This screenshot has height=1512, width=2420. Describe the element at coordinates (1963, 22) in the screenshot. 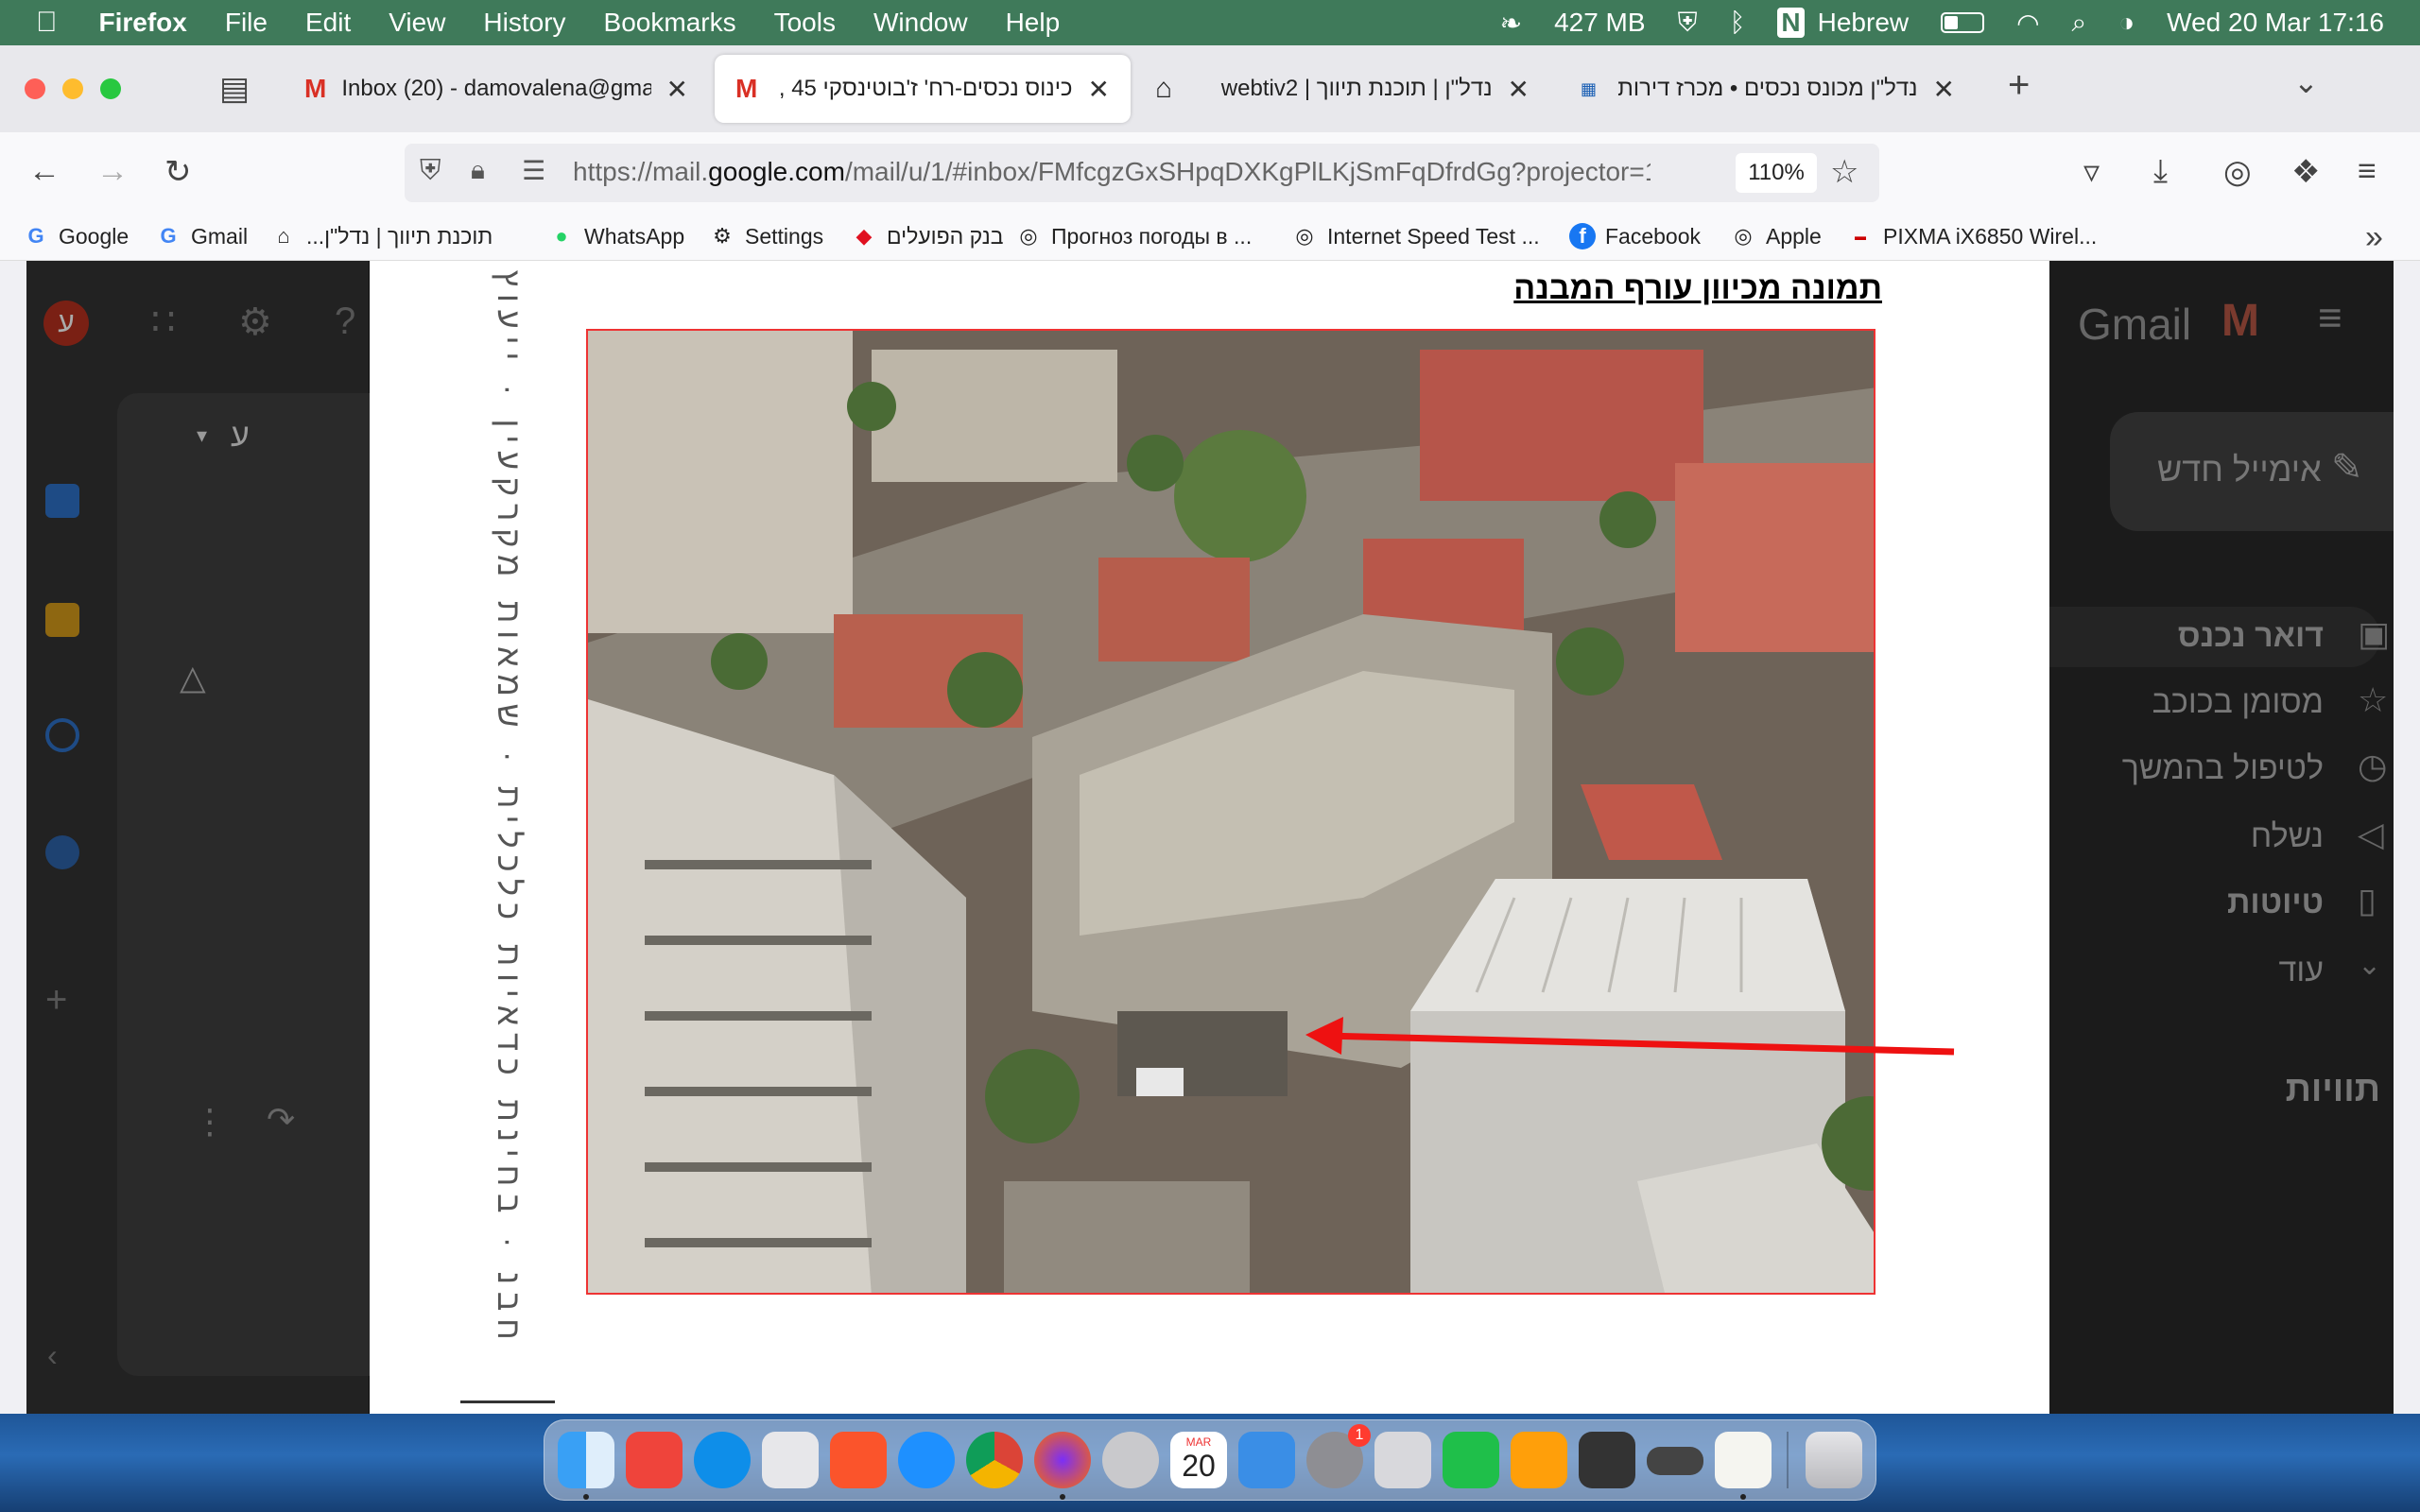

I see `battery-icon` at that location.